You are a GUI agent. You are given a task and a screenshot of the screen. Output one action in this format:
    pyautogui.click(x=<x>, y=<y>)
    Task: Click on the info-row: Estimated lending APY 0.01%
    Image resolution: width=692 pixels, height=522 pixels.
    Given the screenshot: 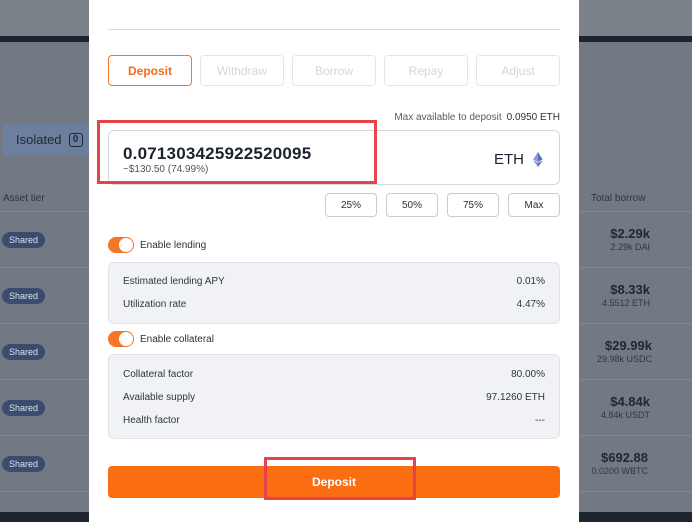 What is the action you would take?
    pyautogui.click(x=334, y=281)
    